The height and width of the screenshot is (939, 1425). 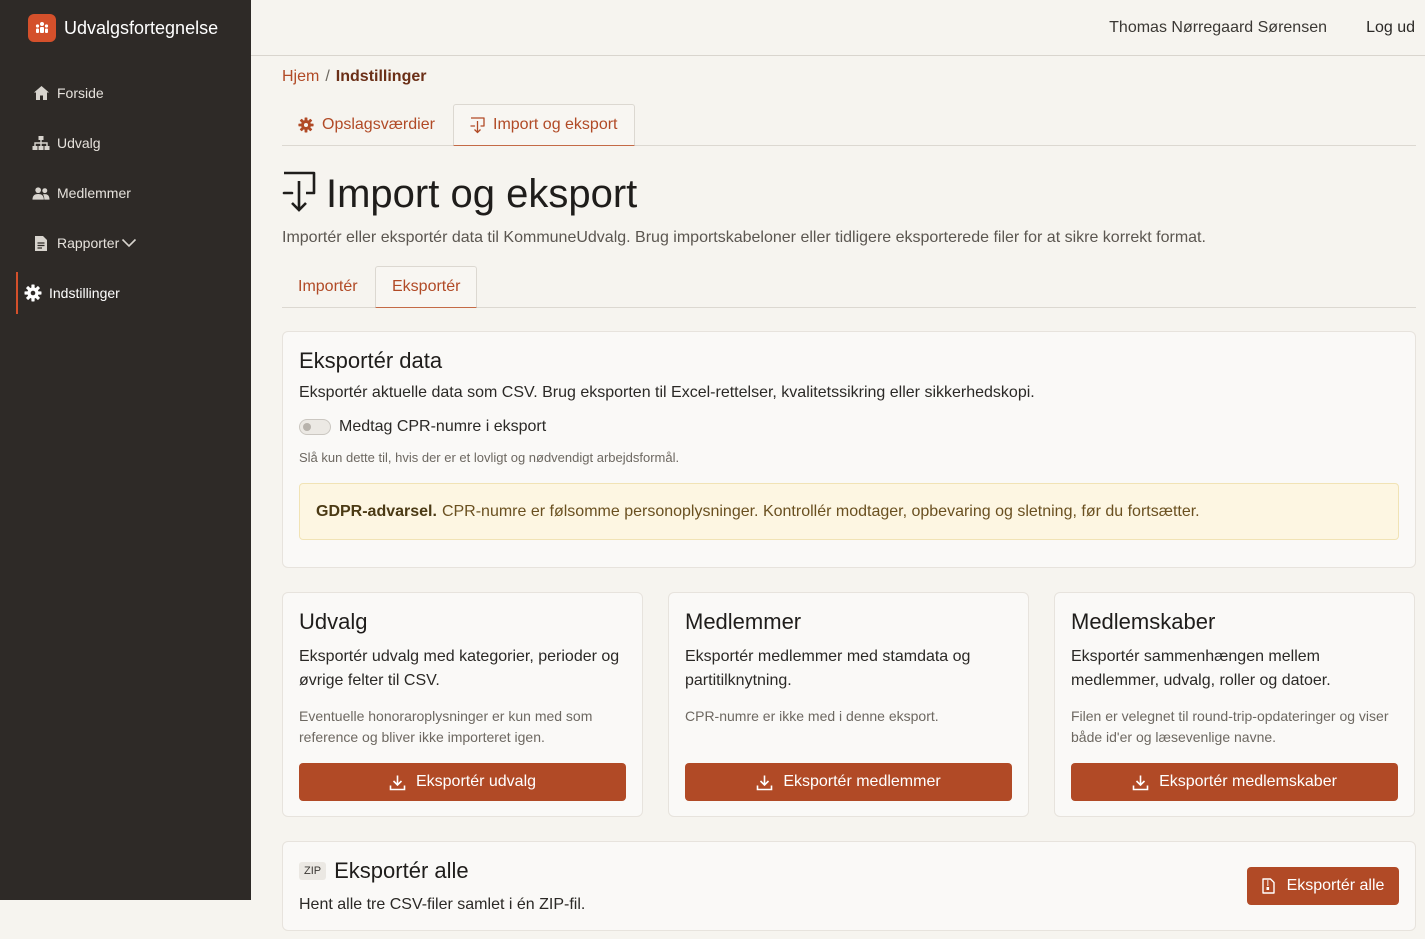 What do you see at coordinates (1248, 781) in the screenshot?
I see `button-label: Eksportér medlemskaber` at bounding box center [1248, 781].